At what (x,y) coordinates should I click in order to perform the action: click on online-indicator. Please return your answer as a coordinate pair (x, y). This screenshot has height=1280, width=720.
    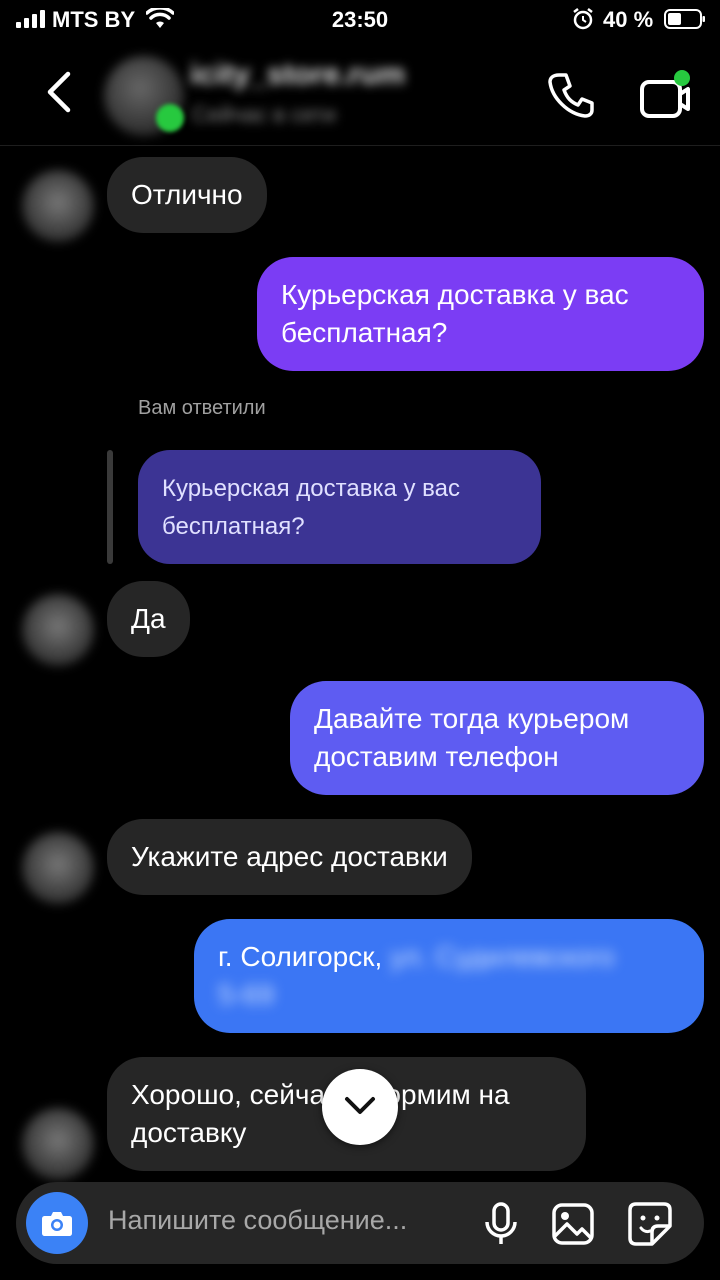
    Looking at the image, I should click on (170, 118).